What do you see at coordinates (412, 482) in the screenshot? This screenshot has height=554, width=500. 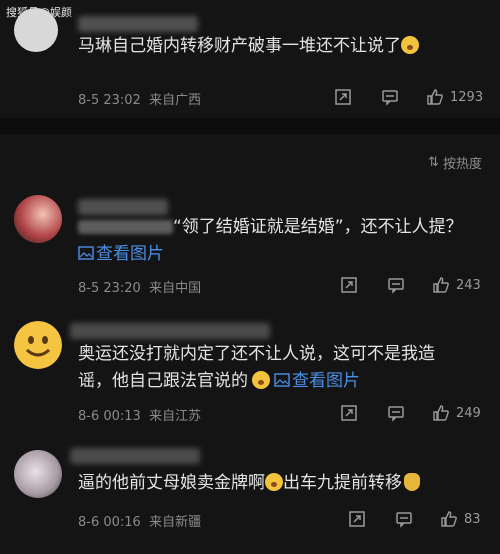 I see `money-bag-icon` at bounding box center [412, 482].